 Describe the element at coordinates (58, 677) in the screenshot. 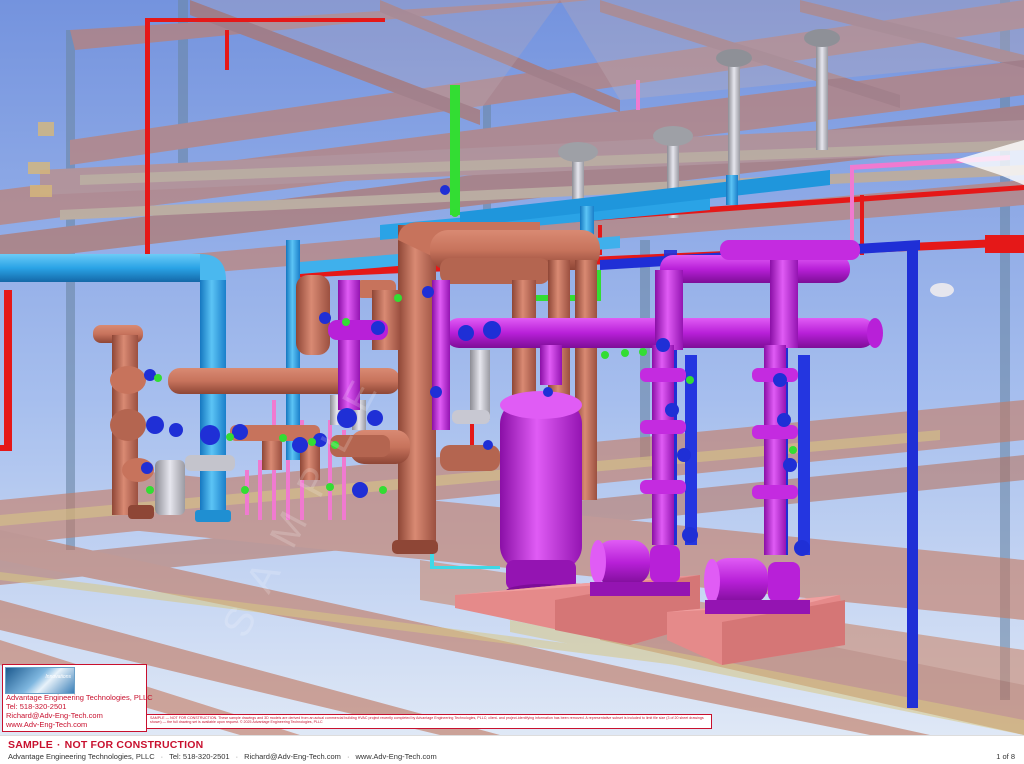

I see `logo-caption: Innovations` at that location.